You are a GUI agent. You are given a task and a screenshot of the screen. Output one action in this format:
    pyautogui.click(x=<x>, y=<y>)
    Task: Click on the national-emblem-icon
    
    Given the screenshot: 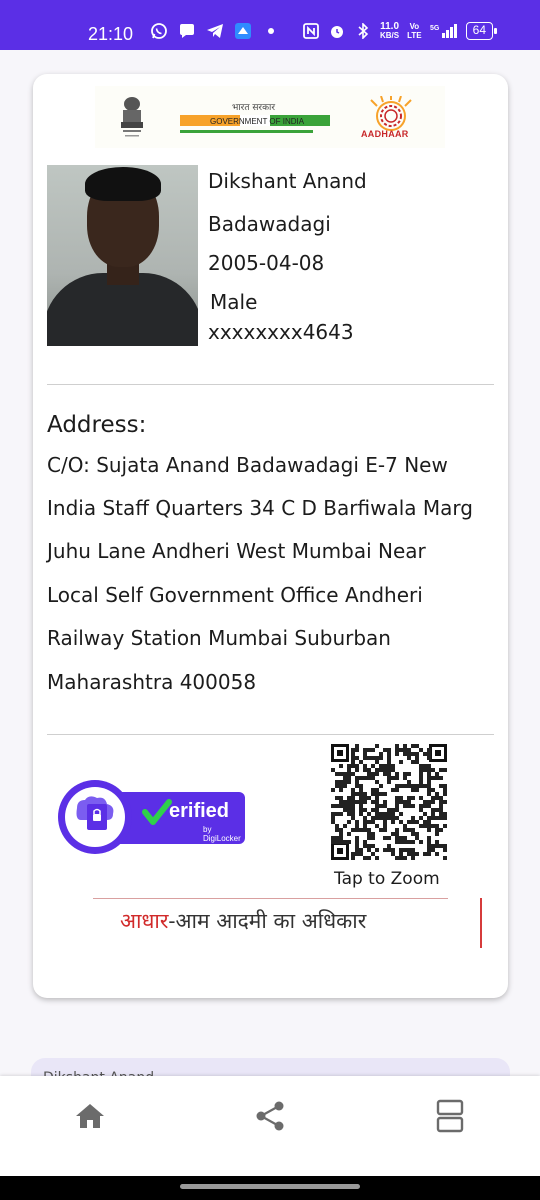 What is the action you would take?
    pyautogui.click(x=132, y=117)
    